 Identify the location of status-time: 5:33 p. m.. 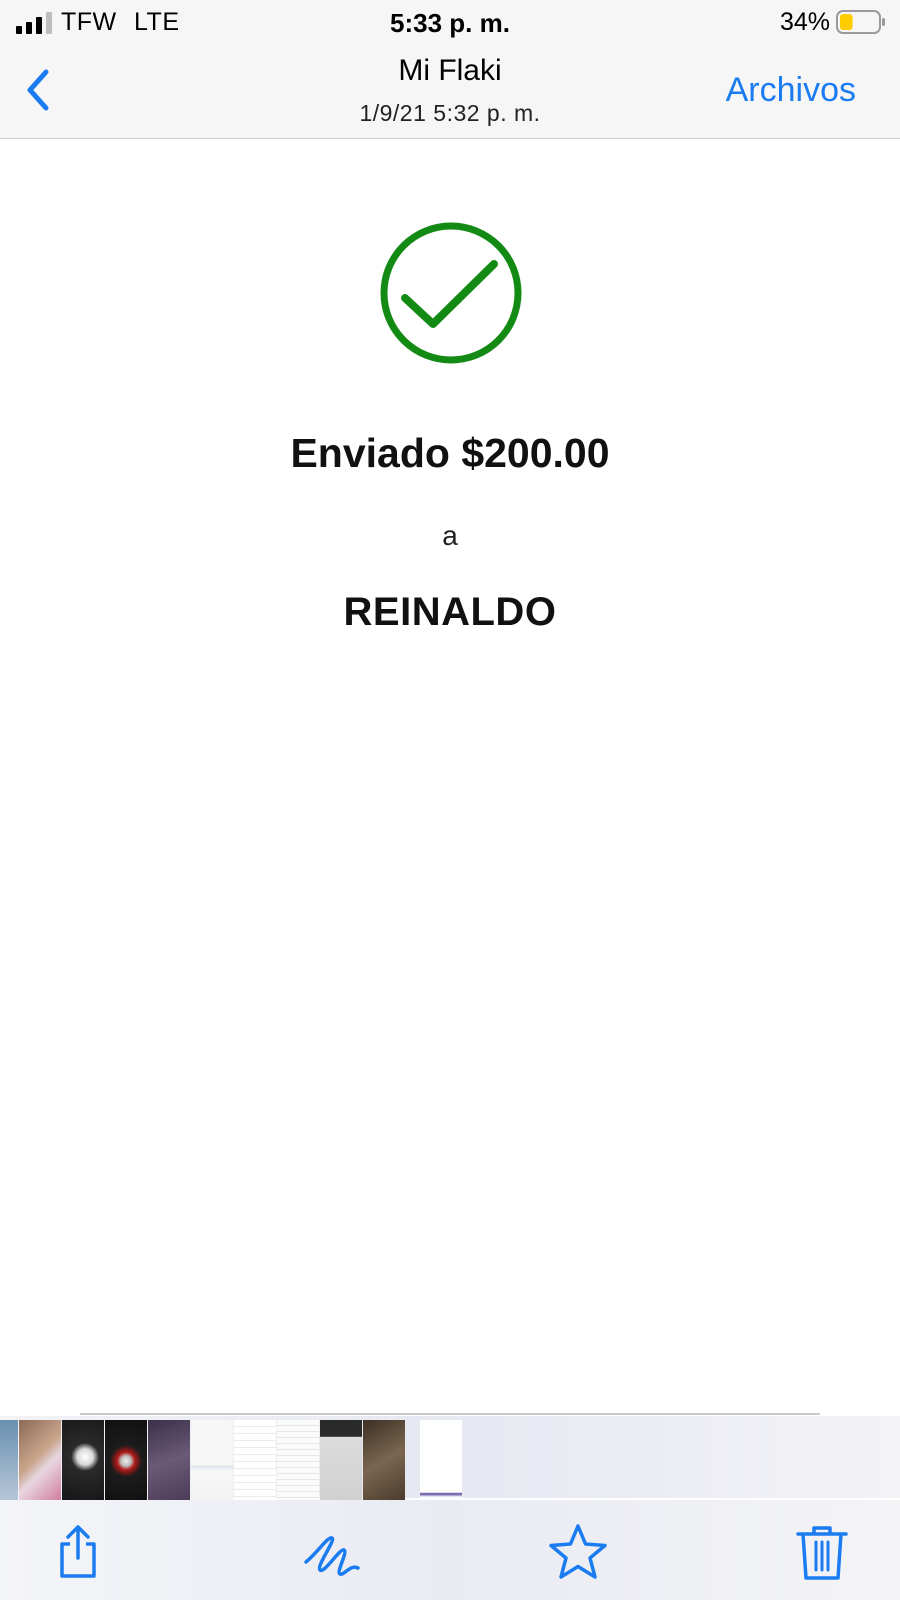
(450, 23).